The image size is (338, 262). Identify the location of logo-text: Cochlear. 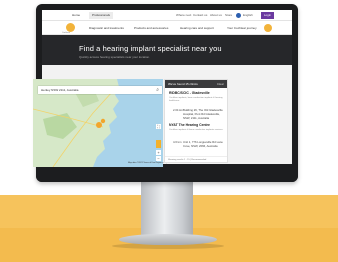
(66, 33).